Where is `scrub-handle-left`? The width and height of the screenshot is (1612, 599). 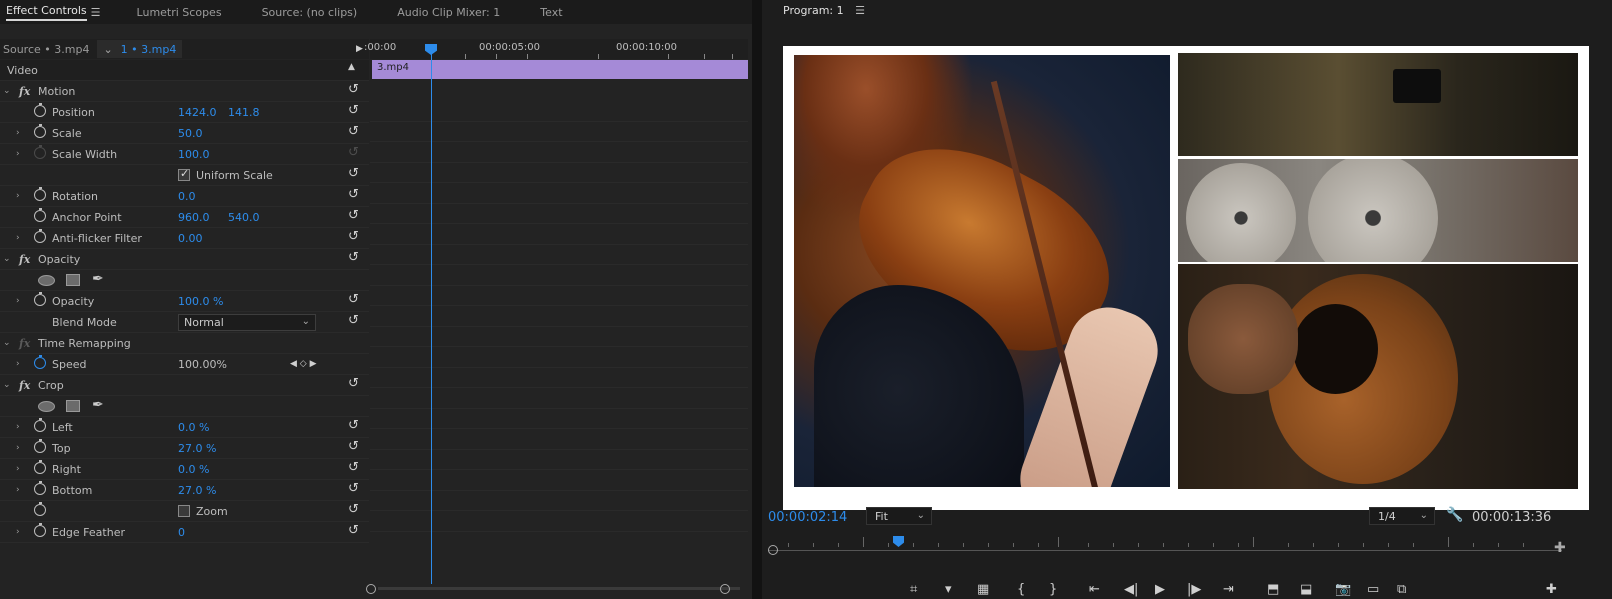
scrub-handle-left is located at coordinates (773, 550).